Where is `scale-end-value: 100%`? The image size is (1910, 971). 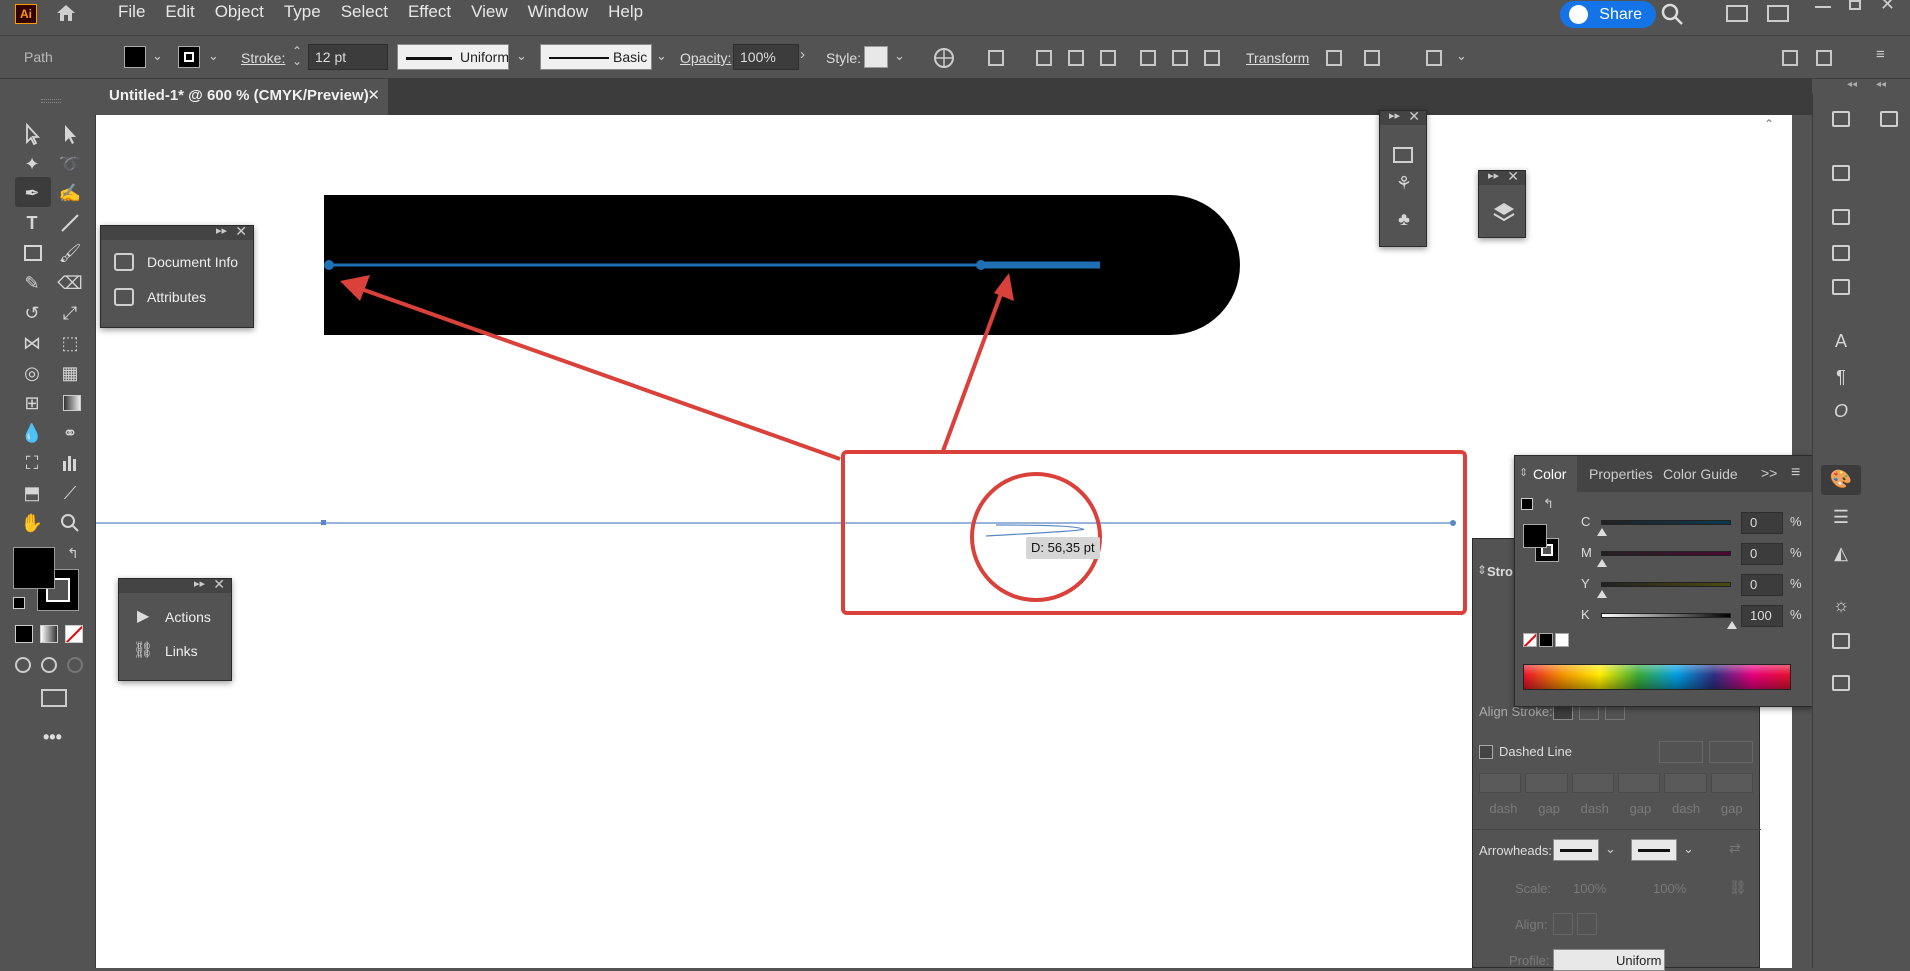
scale-end-value: 100% is located at coordinates (1669, 888).